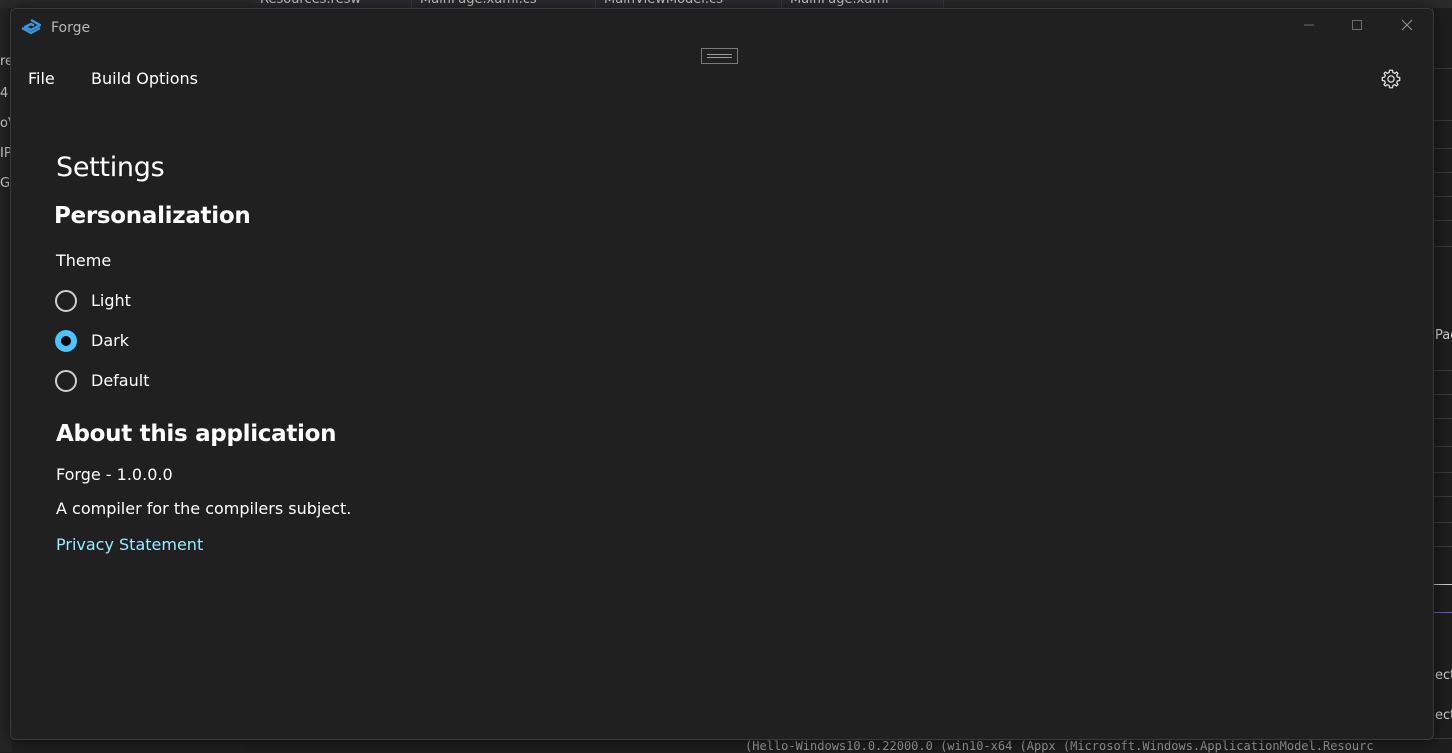 The width and height of the screenshot is (1452, 753). I want to click on radio-label: Default, so click(120, 380).